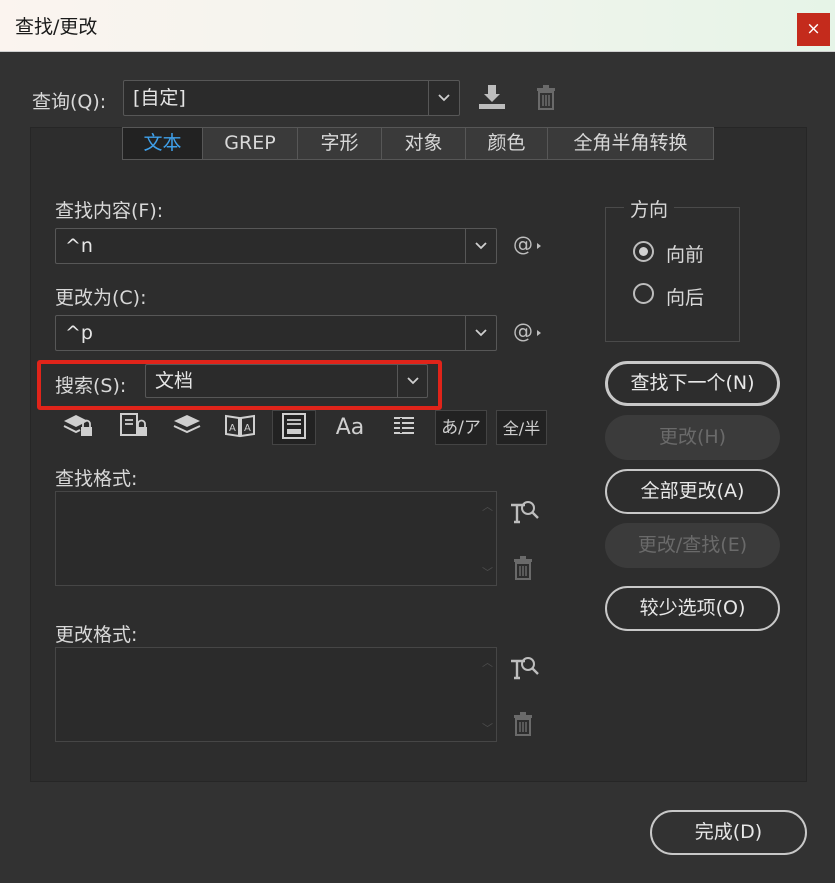 This screenshot has width=835, height=883. Describe the element at coordinates (286, 381) in the screenshot. I see `search-select: 文档` at that location.